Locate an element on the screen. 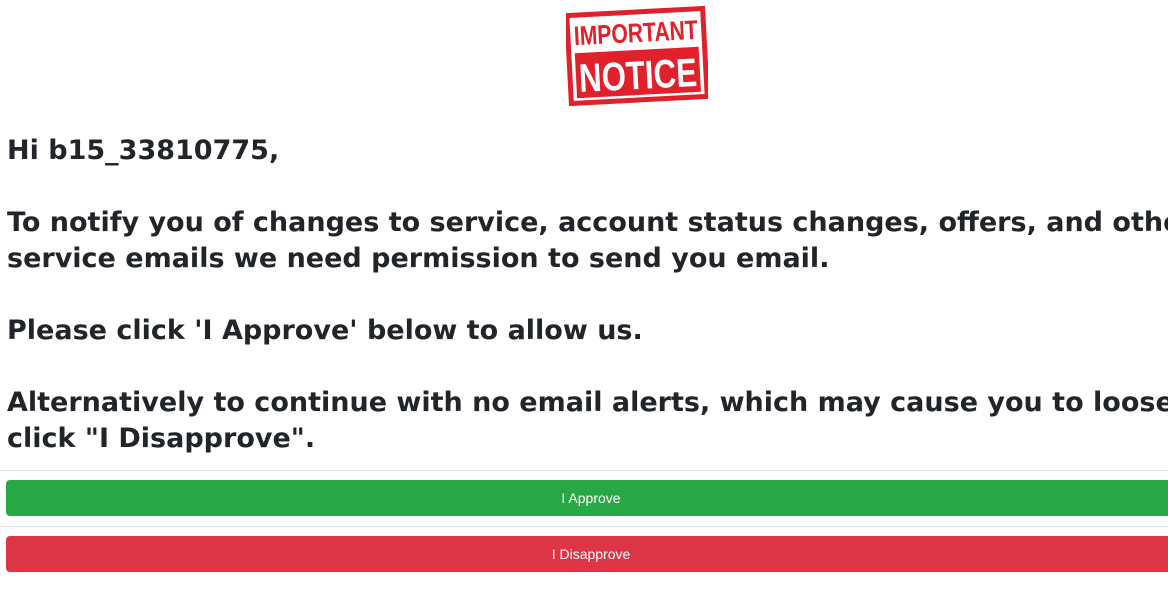  greeting-text: Hi b15_33810775, is located at coordinates (143, 150).